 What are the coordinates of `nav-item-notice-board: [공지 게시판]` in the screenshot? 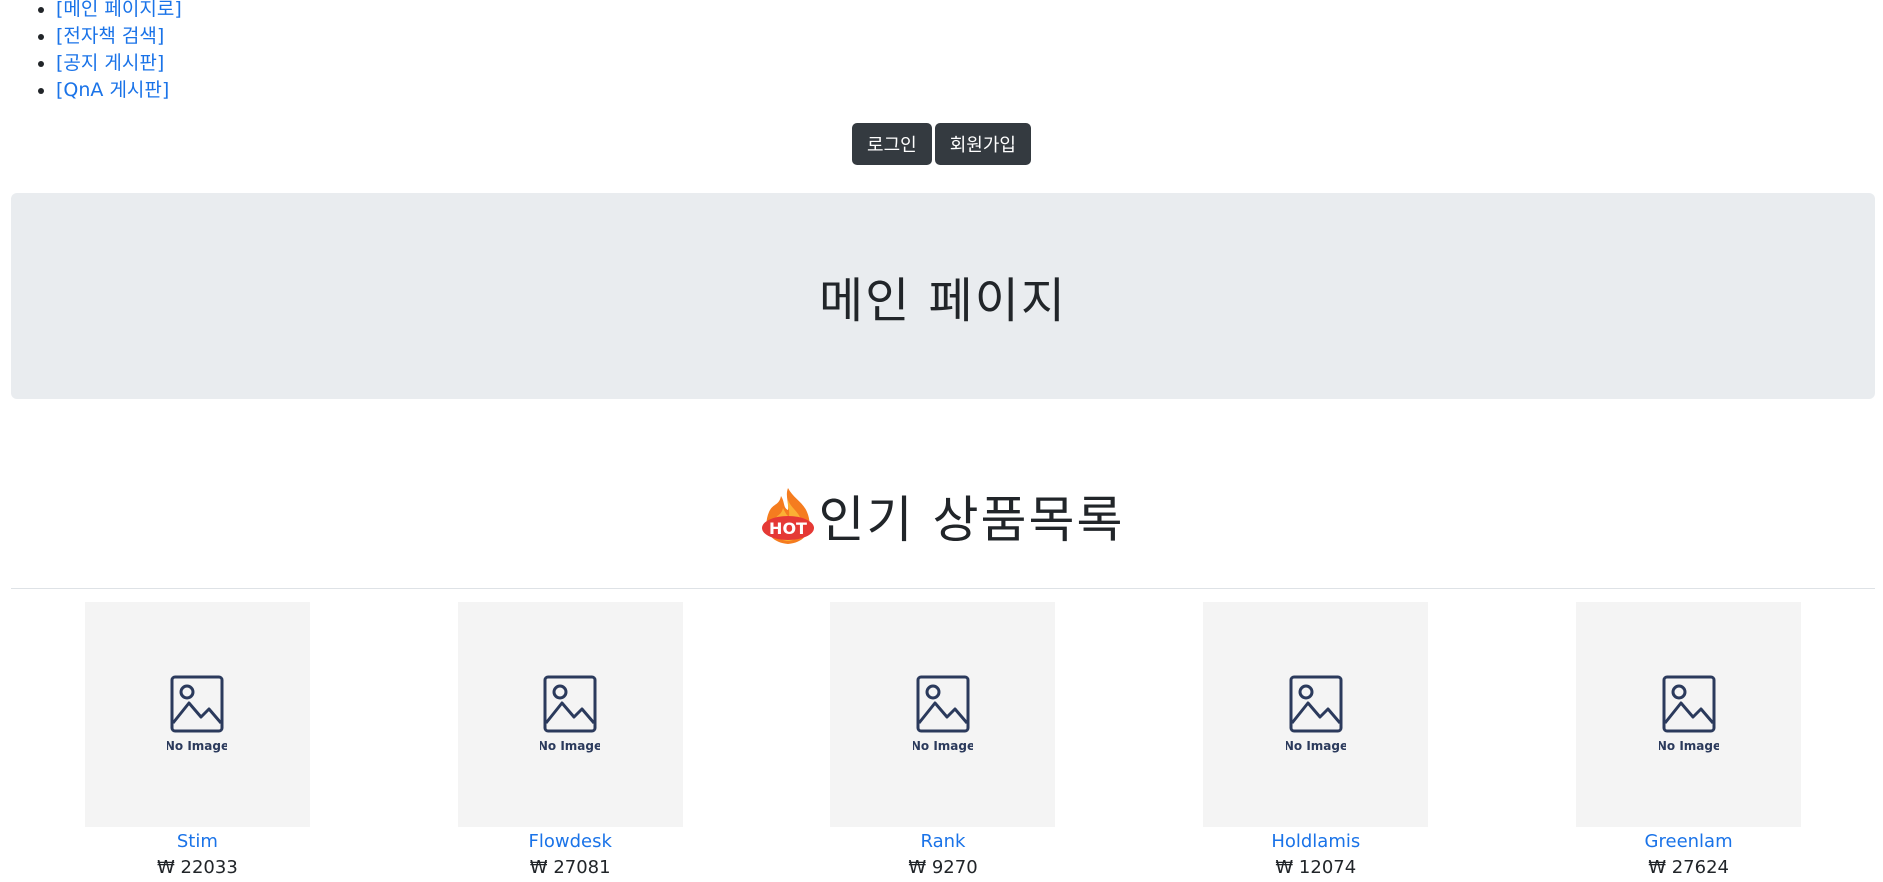 It's located at (119, 63).